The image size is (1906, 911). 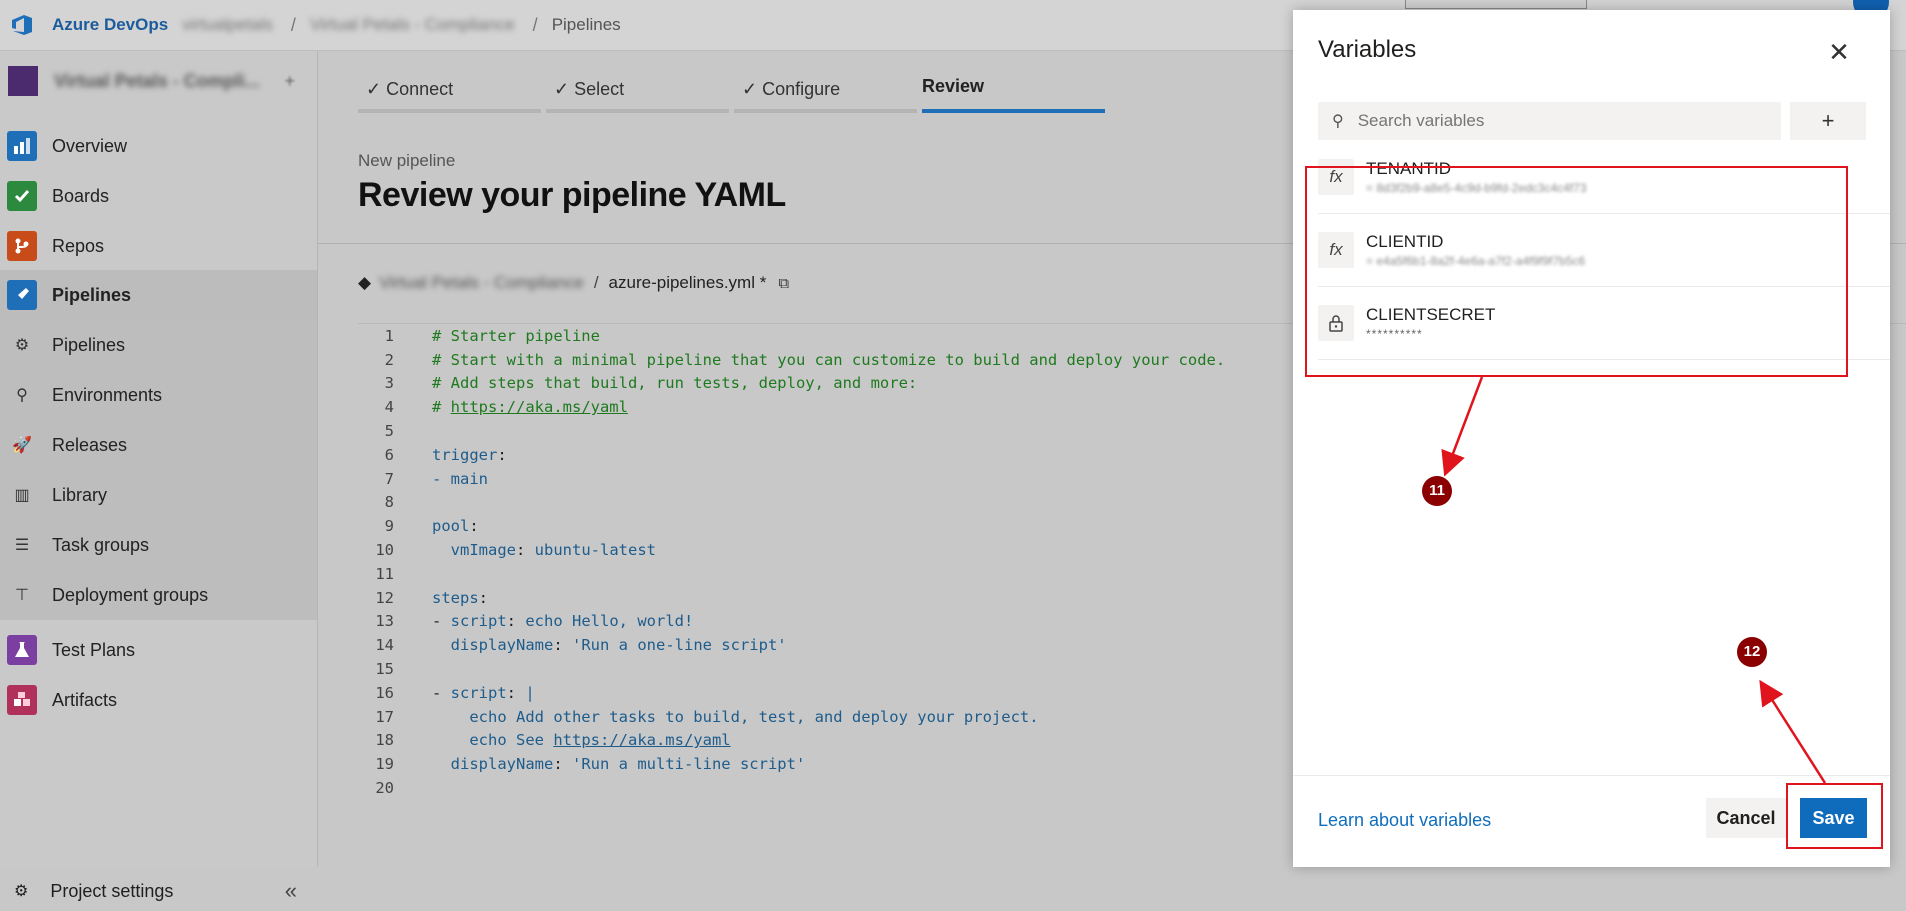 What do you see at coordinates (1634, 580) in the screenshot?
I see `annotation-arrows` at bounding box center [1634, 580].